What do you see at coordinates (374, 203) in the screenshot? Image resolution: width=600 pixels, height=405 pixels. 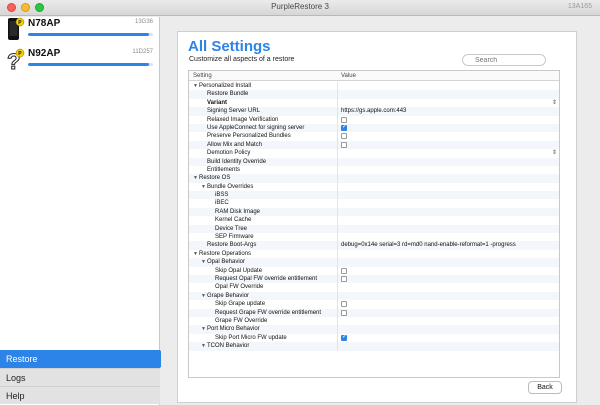 I see `table-row: iBEC` at bounding box center [374, 203].